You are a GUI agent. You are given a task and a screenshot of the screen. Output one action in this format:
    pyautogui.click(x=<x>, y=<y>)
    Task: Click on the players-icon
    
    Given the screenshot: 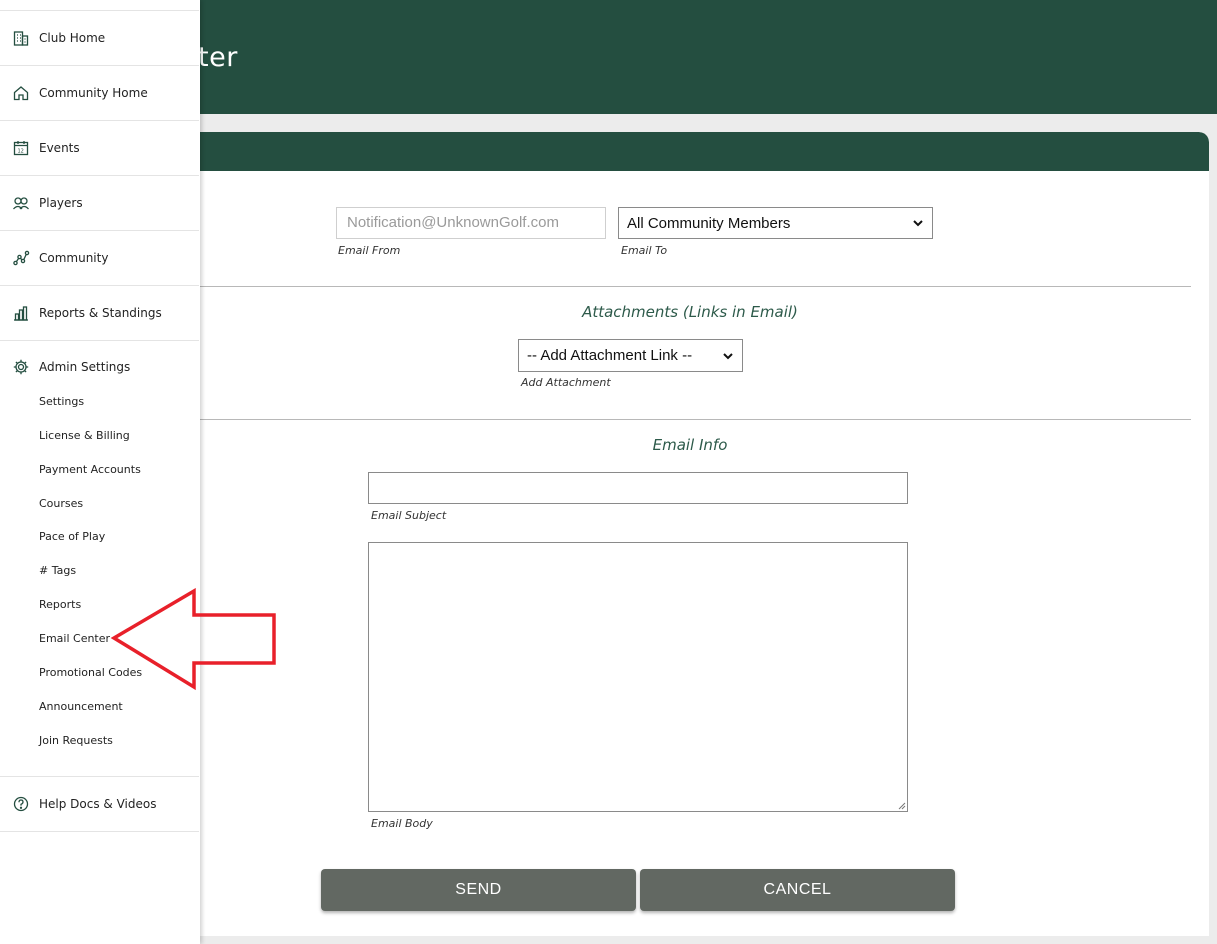 What is the action you would take?
    pyautogui.click(x=21, y=203)
    